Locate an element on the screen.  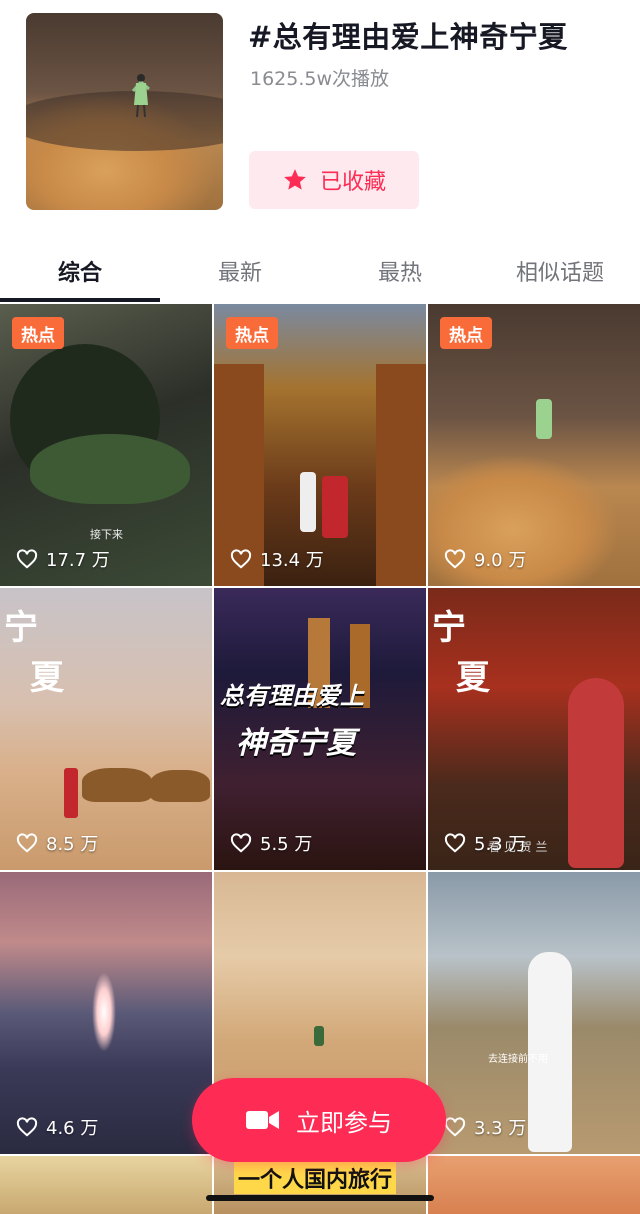
play-count: 1625.5w次播放 is located at coordinates (320, 79).